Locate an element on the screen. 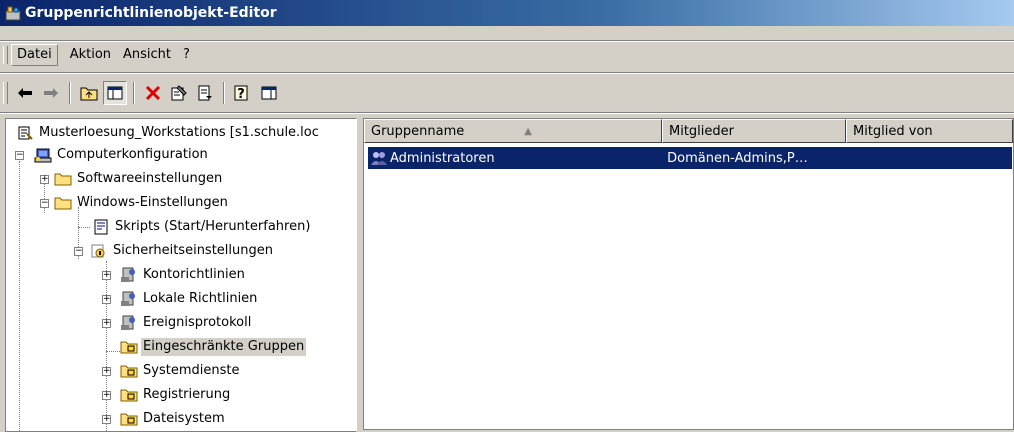  menu-ansicht: Ansicht is located at coordinates (147, 55).